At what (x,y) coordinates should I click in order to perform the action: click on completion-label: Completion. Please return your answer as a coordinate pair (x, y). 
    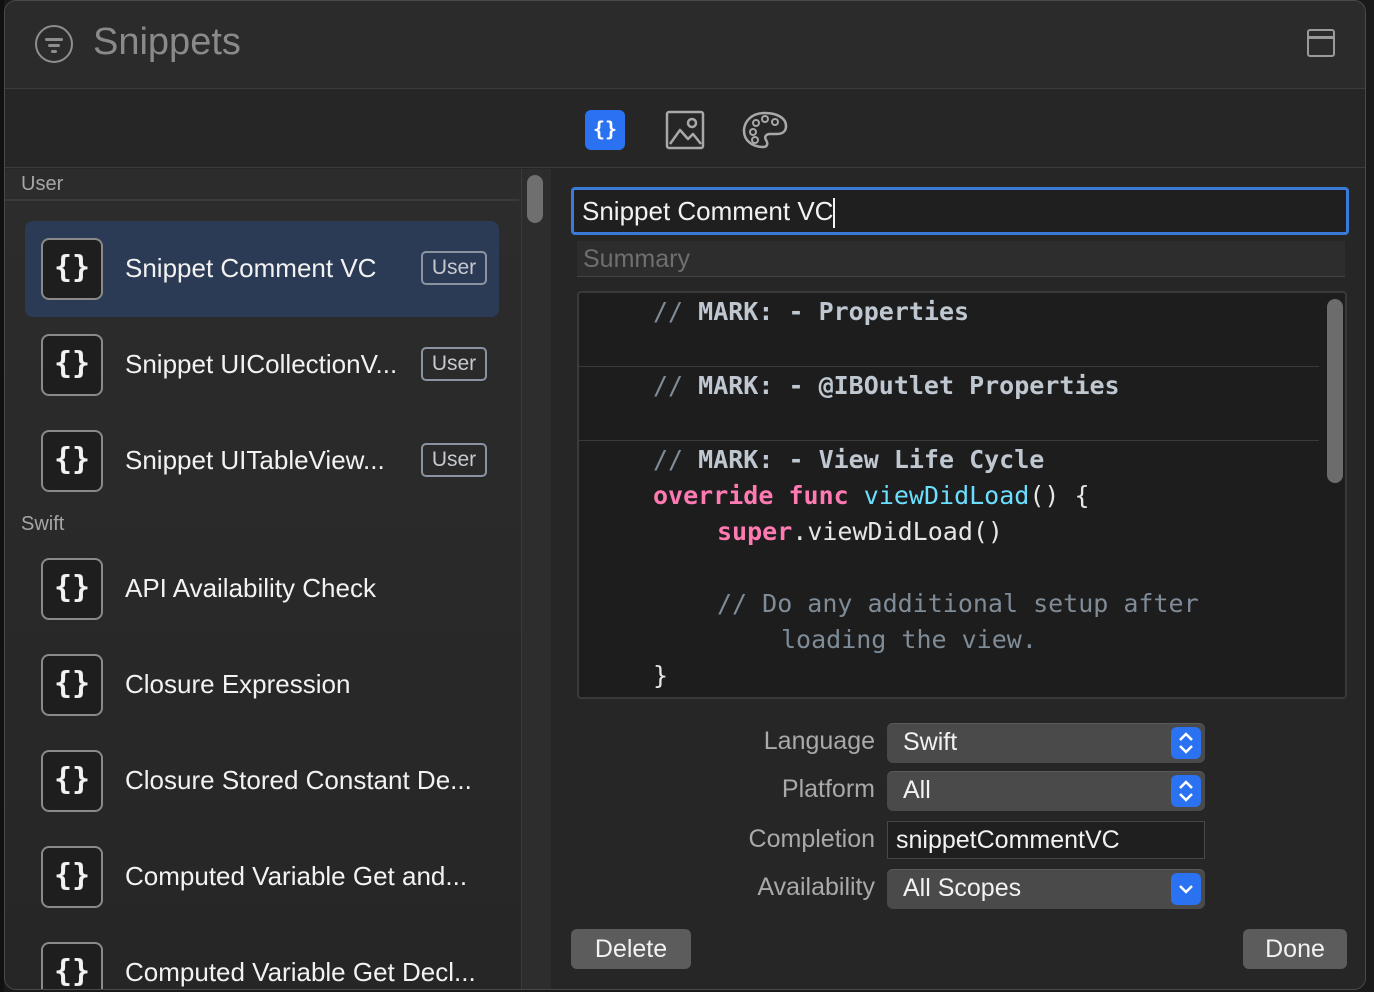
    Looking at the image, I should click on (811, 839).